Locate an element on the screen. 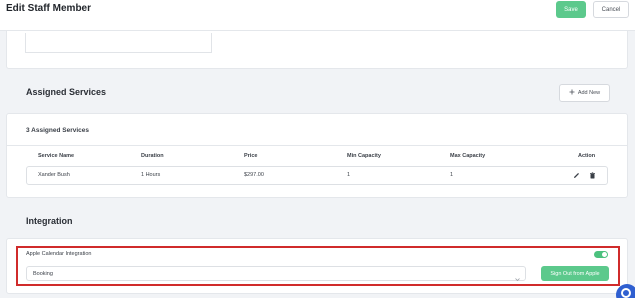 This screenshot has height=298, width=635. chevron-down-icon is located at coordinates (517, 276).